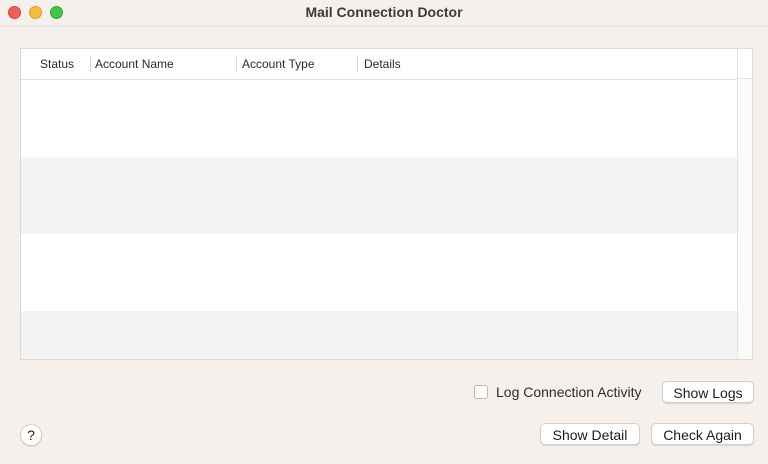 The height and width of the screenshot is (464, 768). What do you see at coordinates (296, 64) in the screenshot?
I see `column-header-account-type: Account Type` at bounding box center [296, 64].